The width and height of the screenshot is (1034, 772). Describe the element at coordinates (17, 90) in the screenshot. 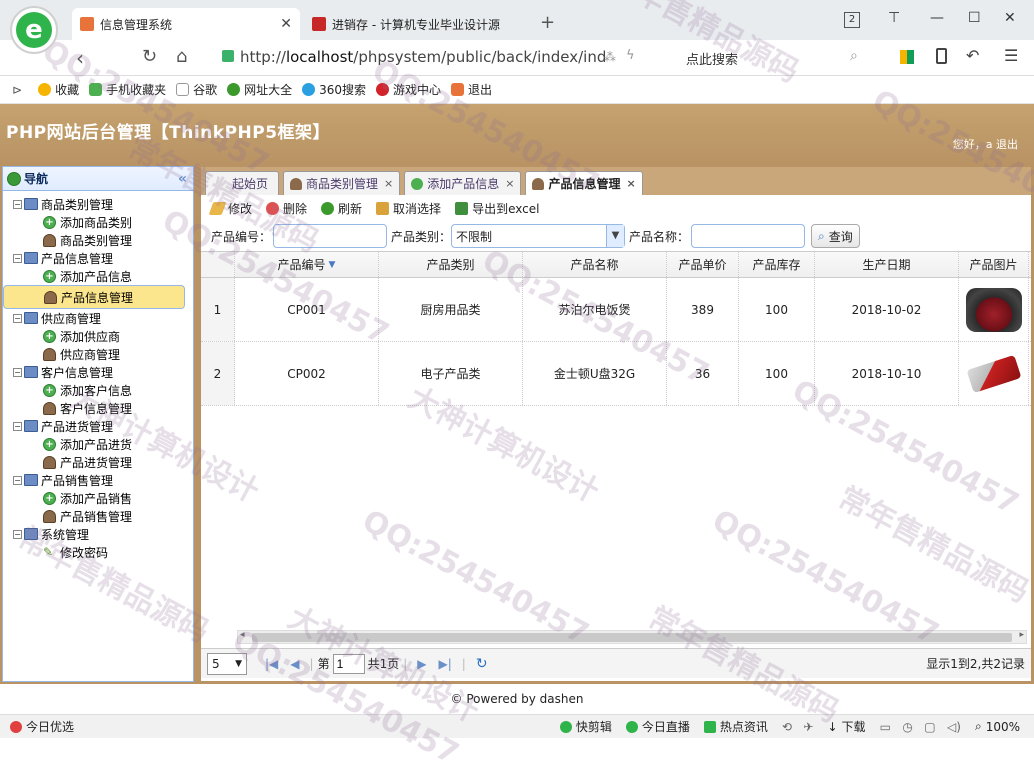

I see `sidebar-toggle-icon: ⊳` at that location.